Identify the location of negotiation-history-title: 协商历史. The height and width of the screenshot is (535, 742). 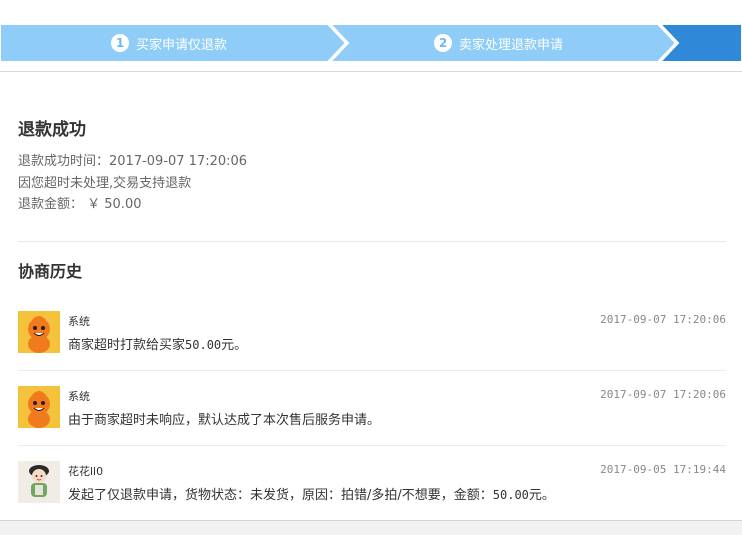
(50, 271).